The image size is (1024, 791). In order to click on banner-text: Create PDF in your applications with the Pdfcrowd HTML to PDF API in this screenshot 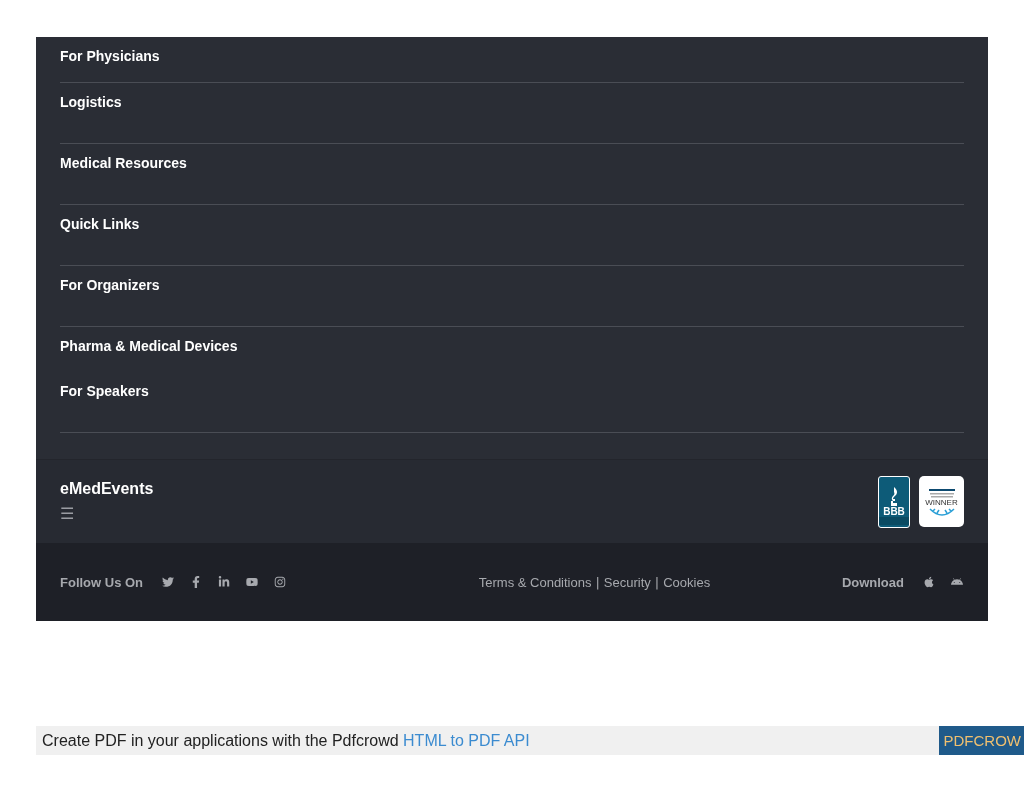, I will do `click(286, 740)`.